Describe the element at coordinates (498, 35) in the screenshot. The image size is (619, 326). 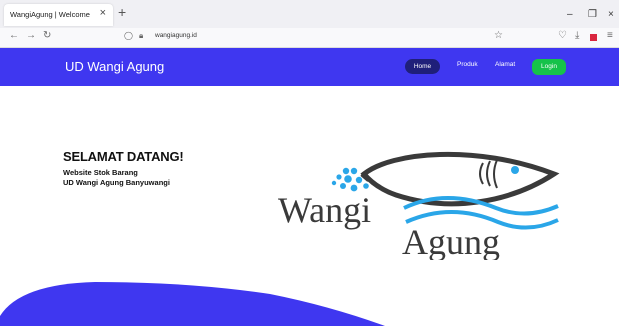
I see `bookmark-star-icon: ☆` at that location.